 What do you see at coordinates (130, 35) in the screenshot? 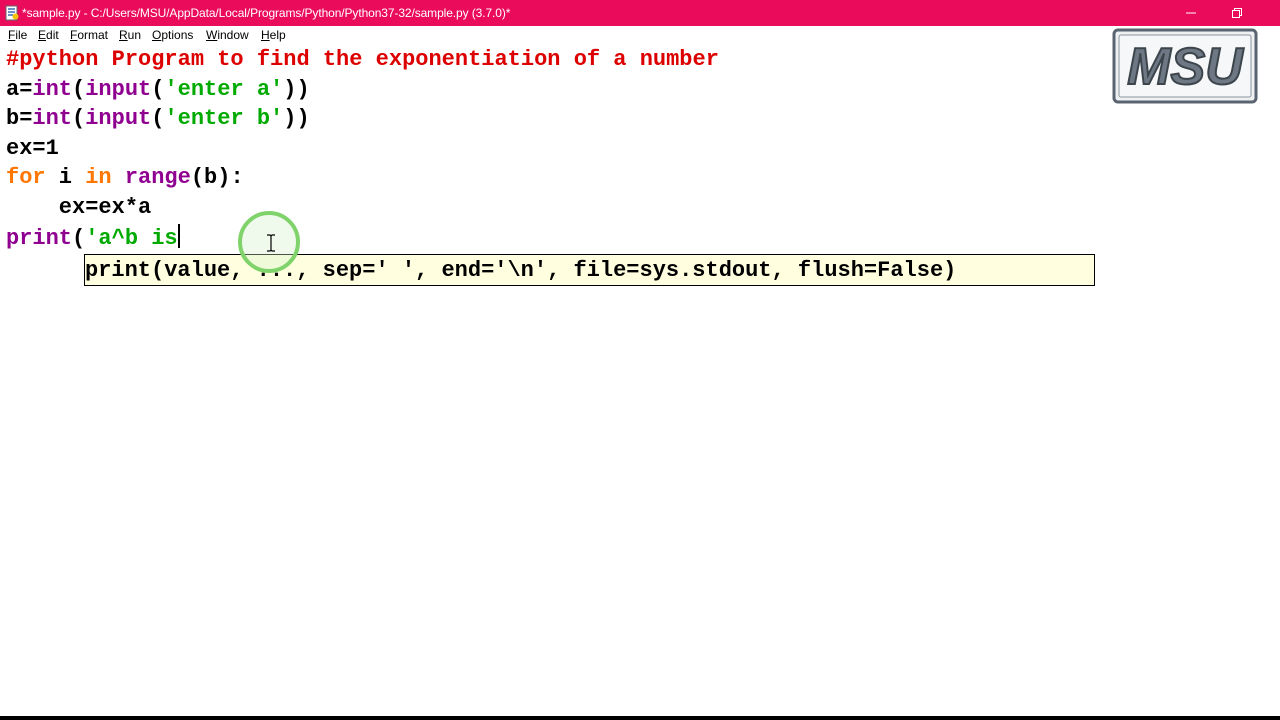
I see `menu-run: Run` at bounding box center [130, 35].